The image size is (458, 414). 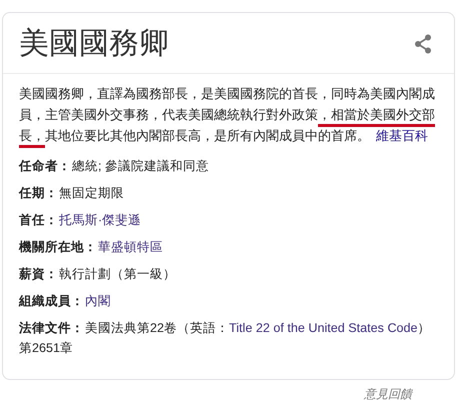 What do you see at coordinates (100, 220) in the screenshot?
I see `fact-link: 托馬斯·傑斐遜` at bounding box center [100, 220].